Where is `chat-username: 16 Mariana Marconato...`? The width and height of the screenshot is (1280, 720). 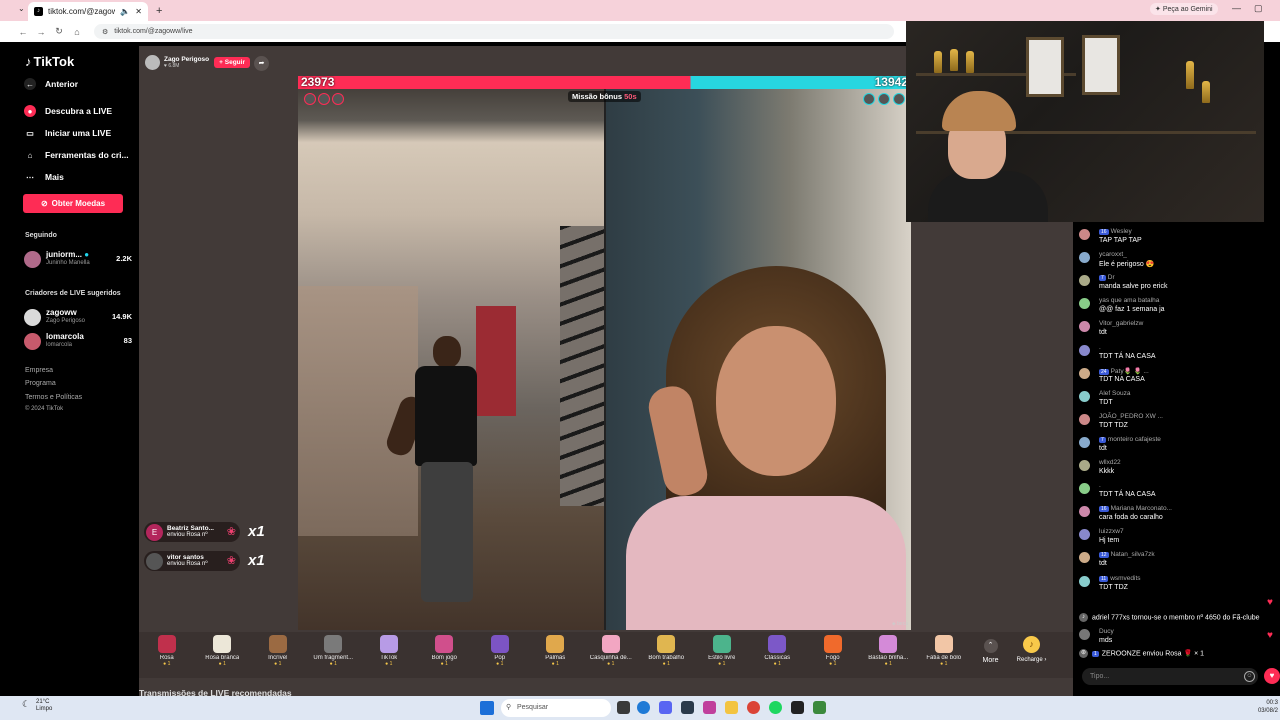
chat-username: 16 Mariana Marconato... is located at coordinates (1135, 509).